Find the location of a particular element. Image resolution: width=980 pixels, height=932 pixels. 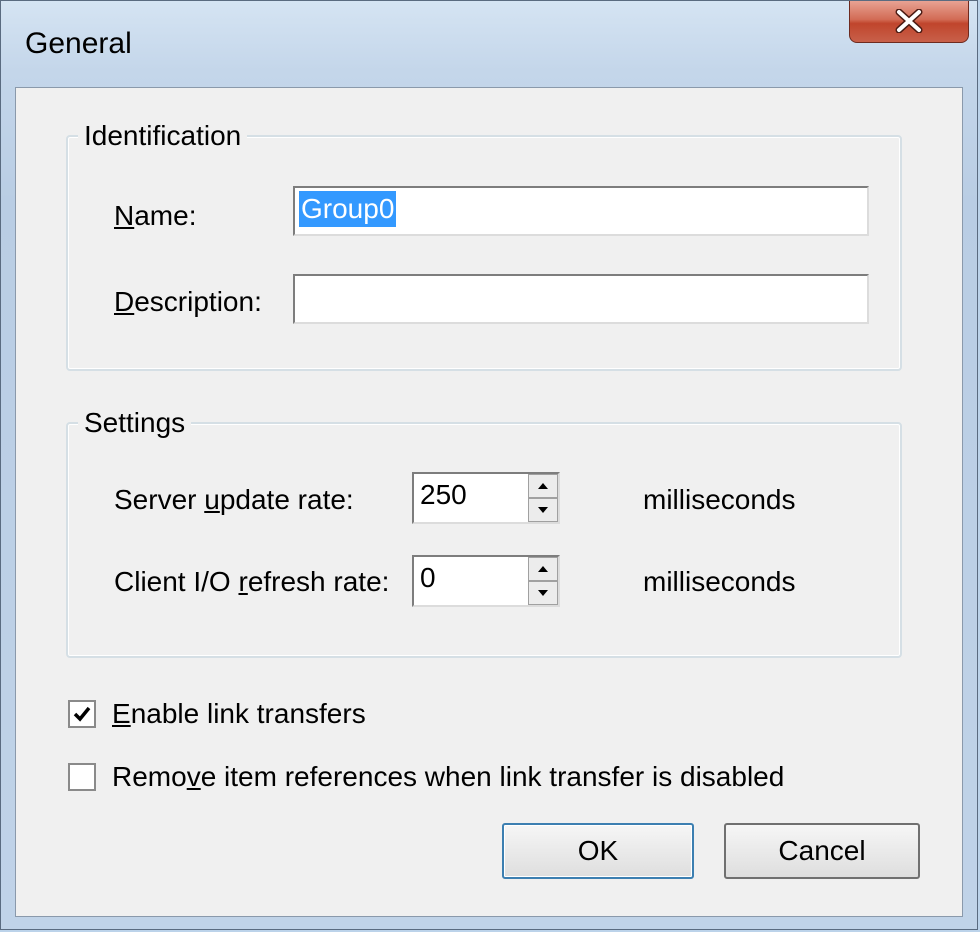

client-rate-down-button is located at coordinates (543, 593).